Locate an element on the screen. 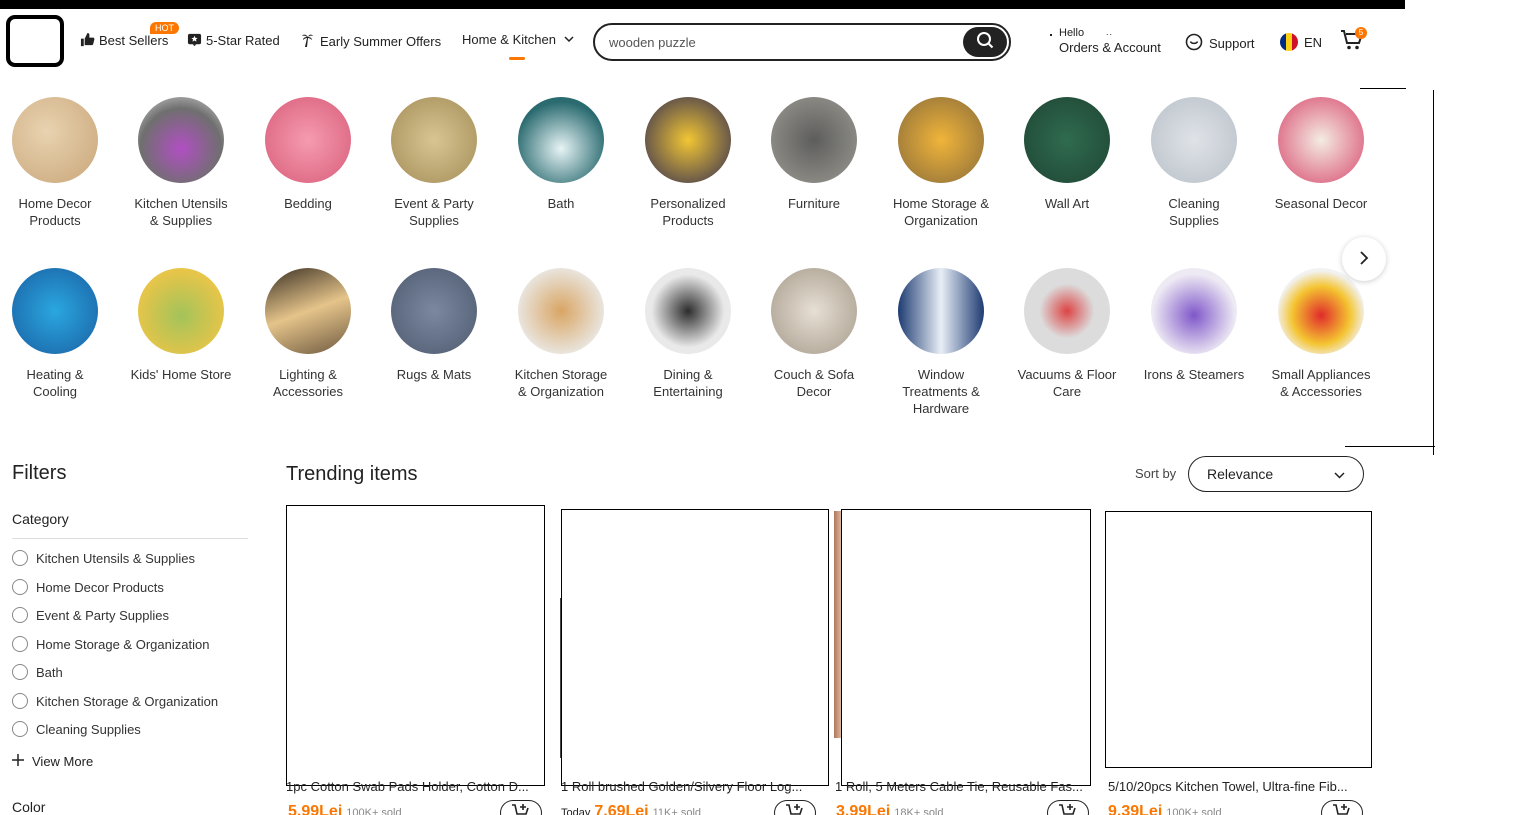  category-bath: Bath is located at coordinates (561, 154).